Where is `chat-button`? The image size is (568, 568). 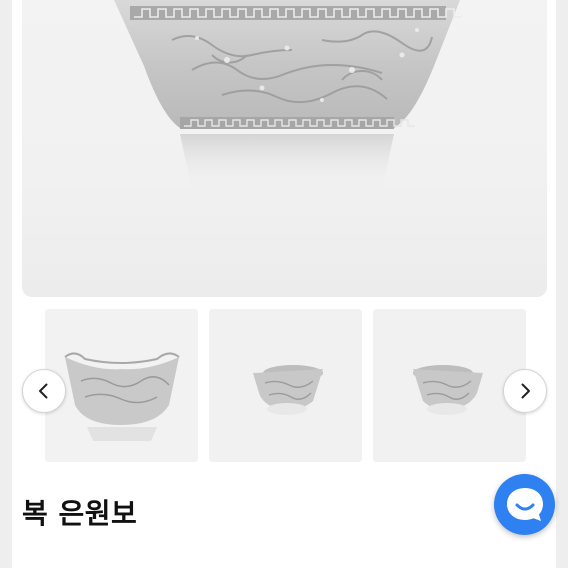 chat-button is located at coordinates (524, 504).